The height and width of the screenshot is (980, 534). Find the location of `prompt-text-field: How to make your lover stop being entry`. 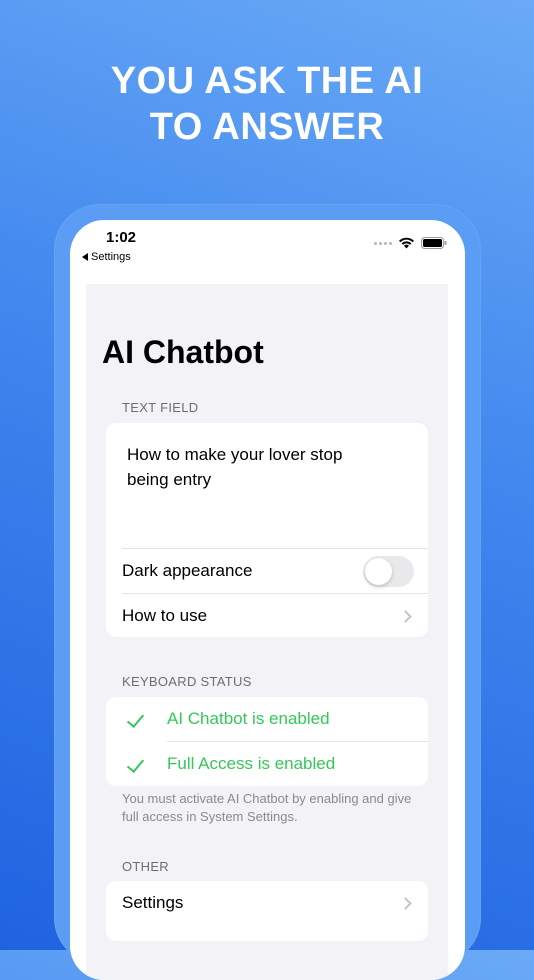

prompt-text-field: How to make your lover stop being entry is located at coordinates (257, 467).